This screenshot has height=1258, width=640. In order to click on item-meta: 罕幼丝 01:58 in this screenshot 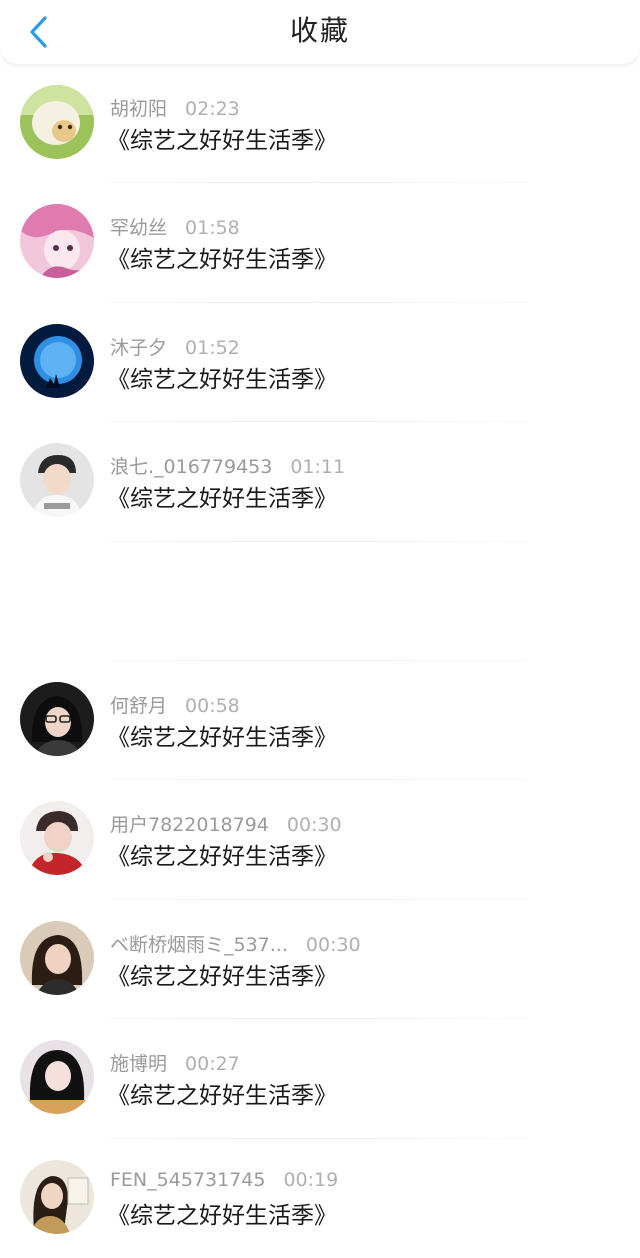, I will do `click(175, 226)`.